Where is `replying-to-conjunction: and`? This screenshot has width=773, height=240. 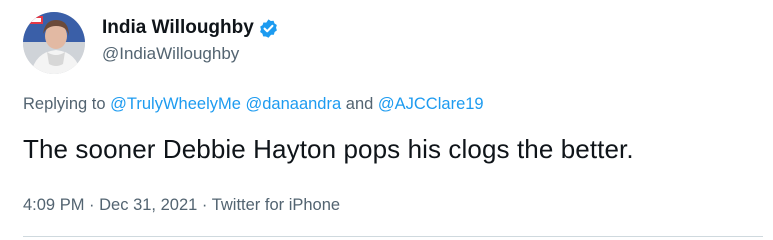 replying-to-conjunction: and is located at coordinates (359, 104).